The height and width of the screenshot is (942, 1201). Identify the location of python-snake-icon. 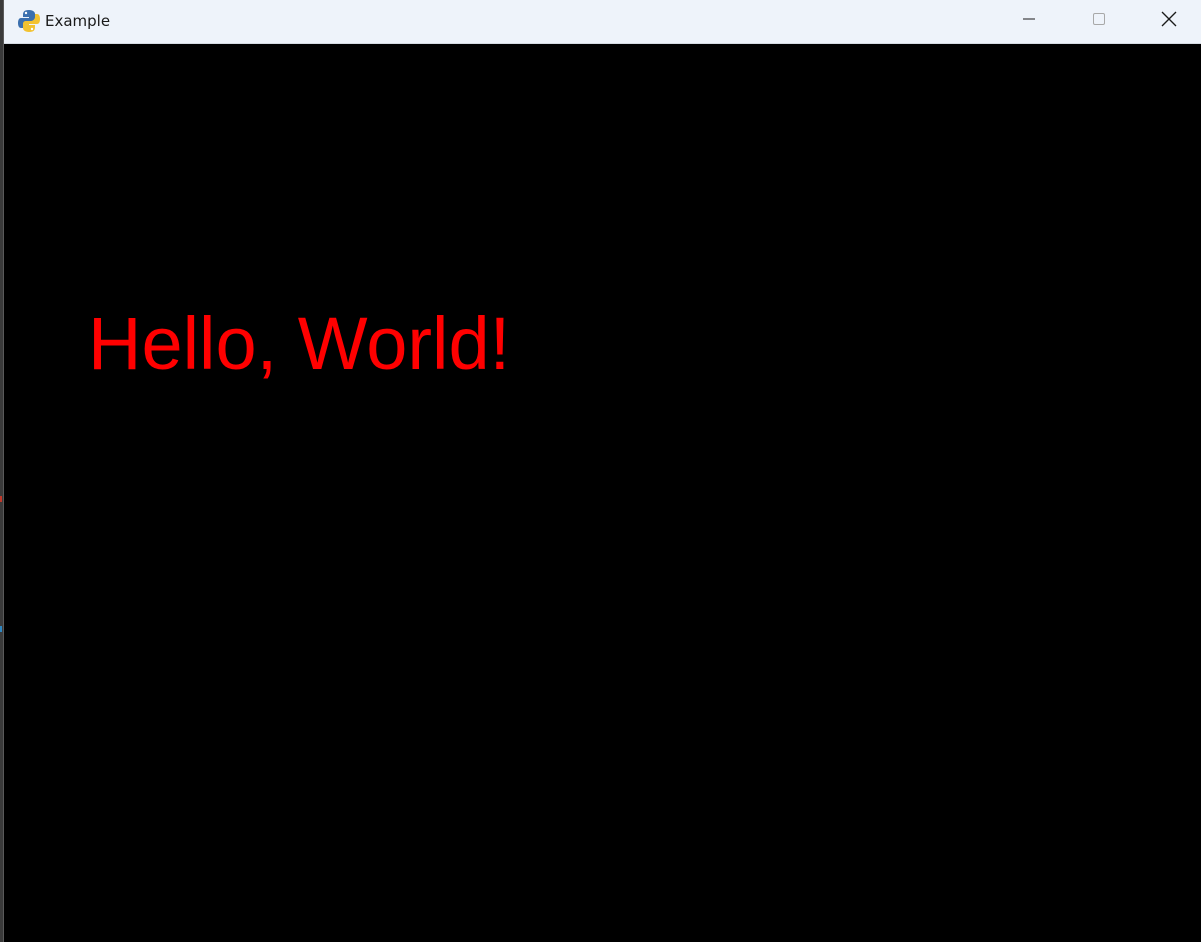
(29, 21).